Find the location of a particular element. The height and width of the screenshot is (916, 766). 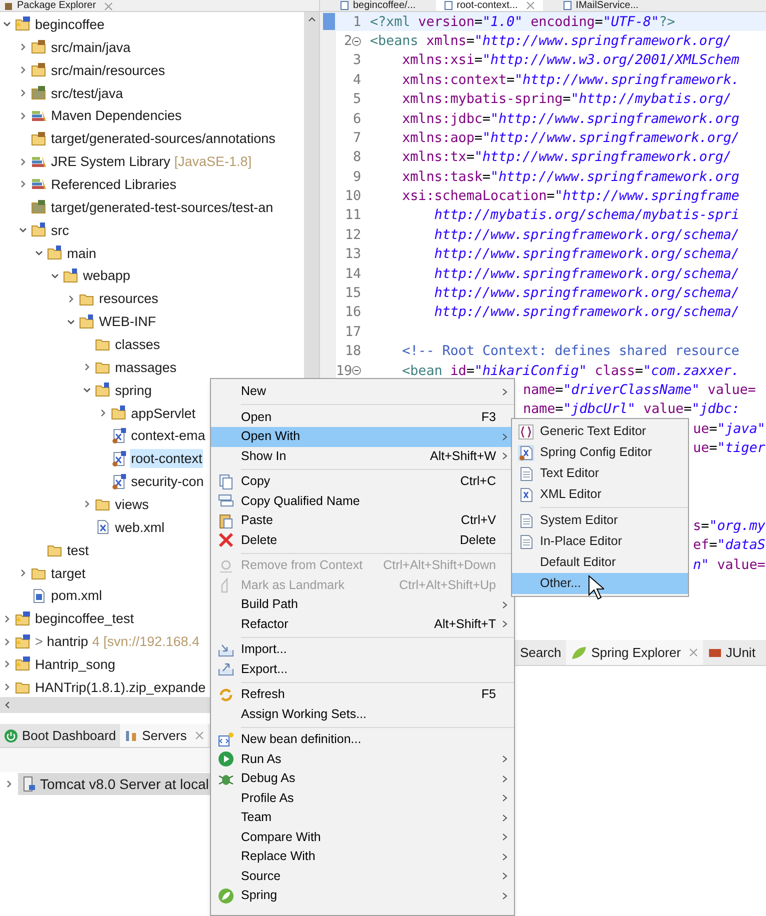

view-tab: JUnit is located at coordinates (731, 652).